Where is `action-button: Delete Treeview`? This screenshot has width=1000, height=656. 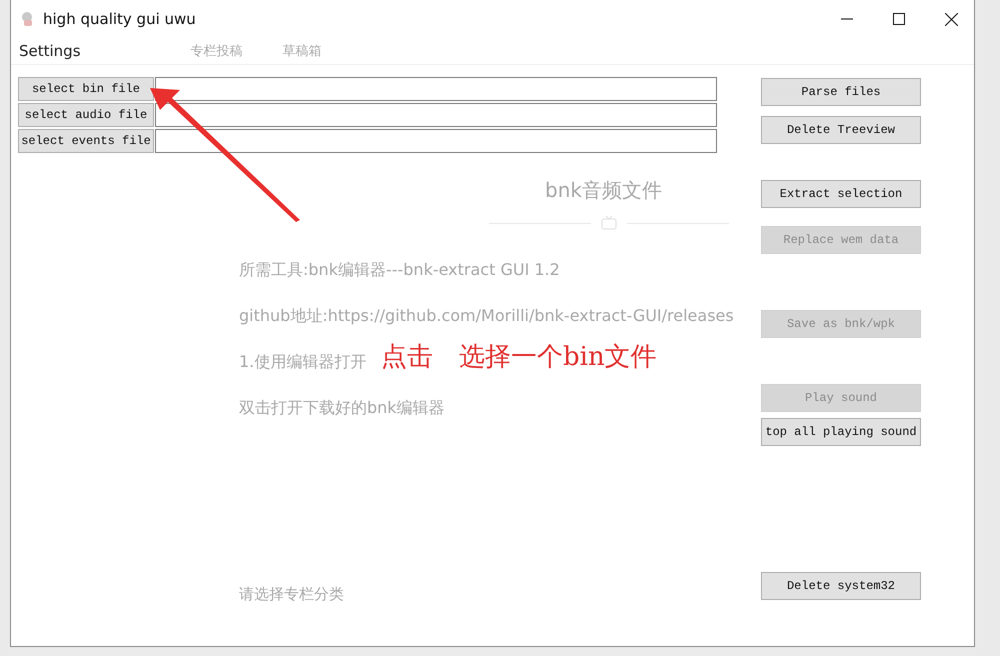 action-button: Delete Treeview is located at coordinates (841, 130).